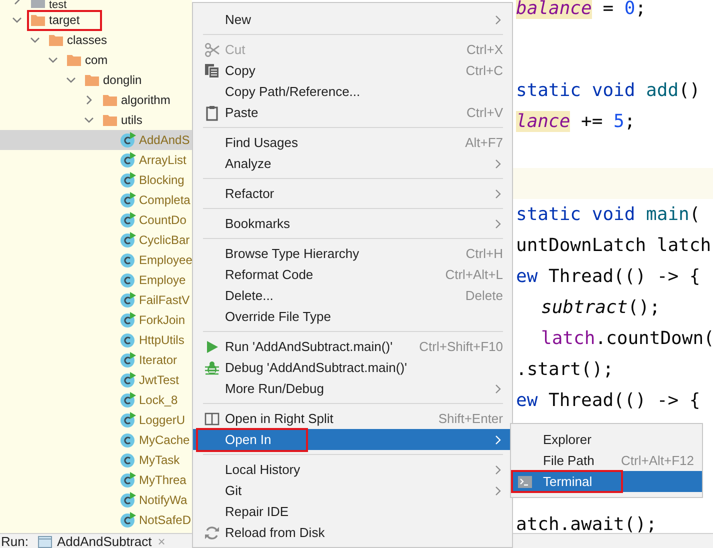 The image size is (713, 548). What do you see at coordinates (575, 122) in the screenshot?
I see `code-line: lance += 5;` at bounding box center [575, 122].